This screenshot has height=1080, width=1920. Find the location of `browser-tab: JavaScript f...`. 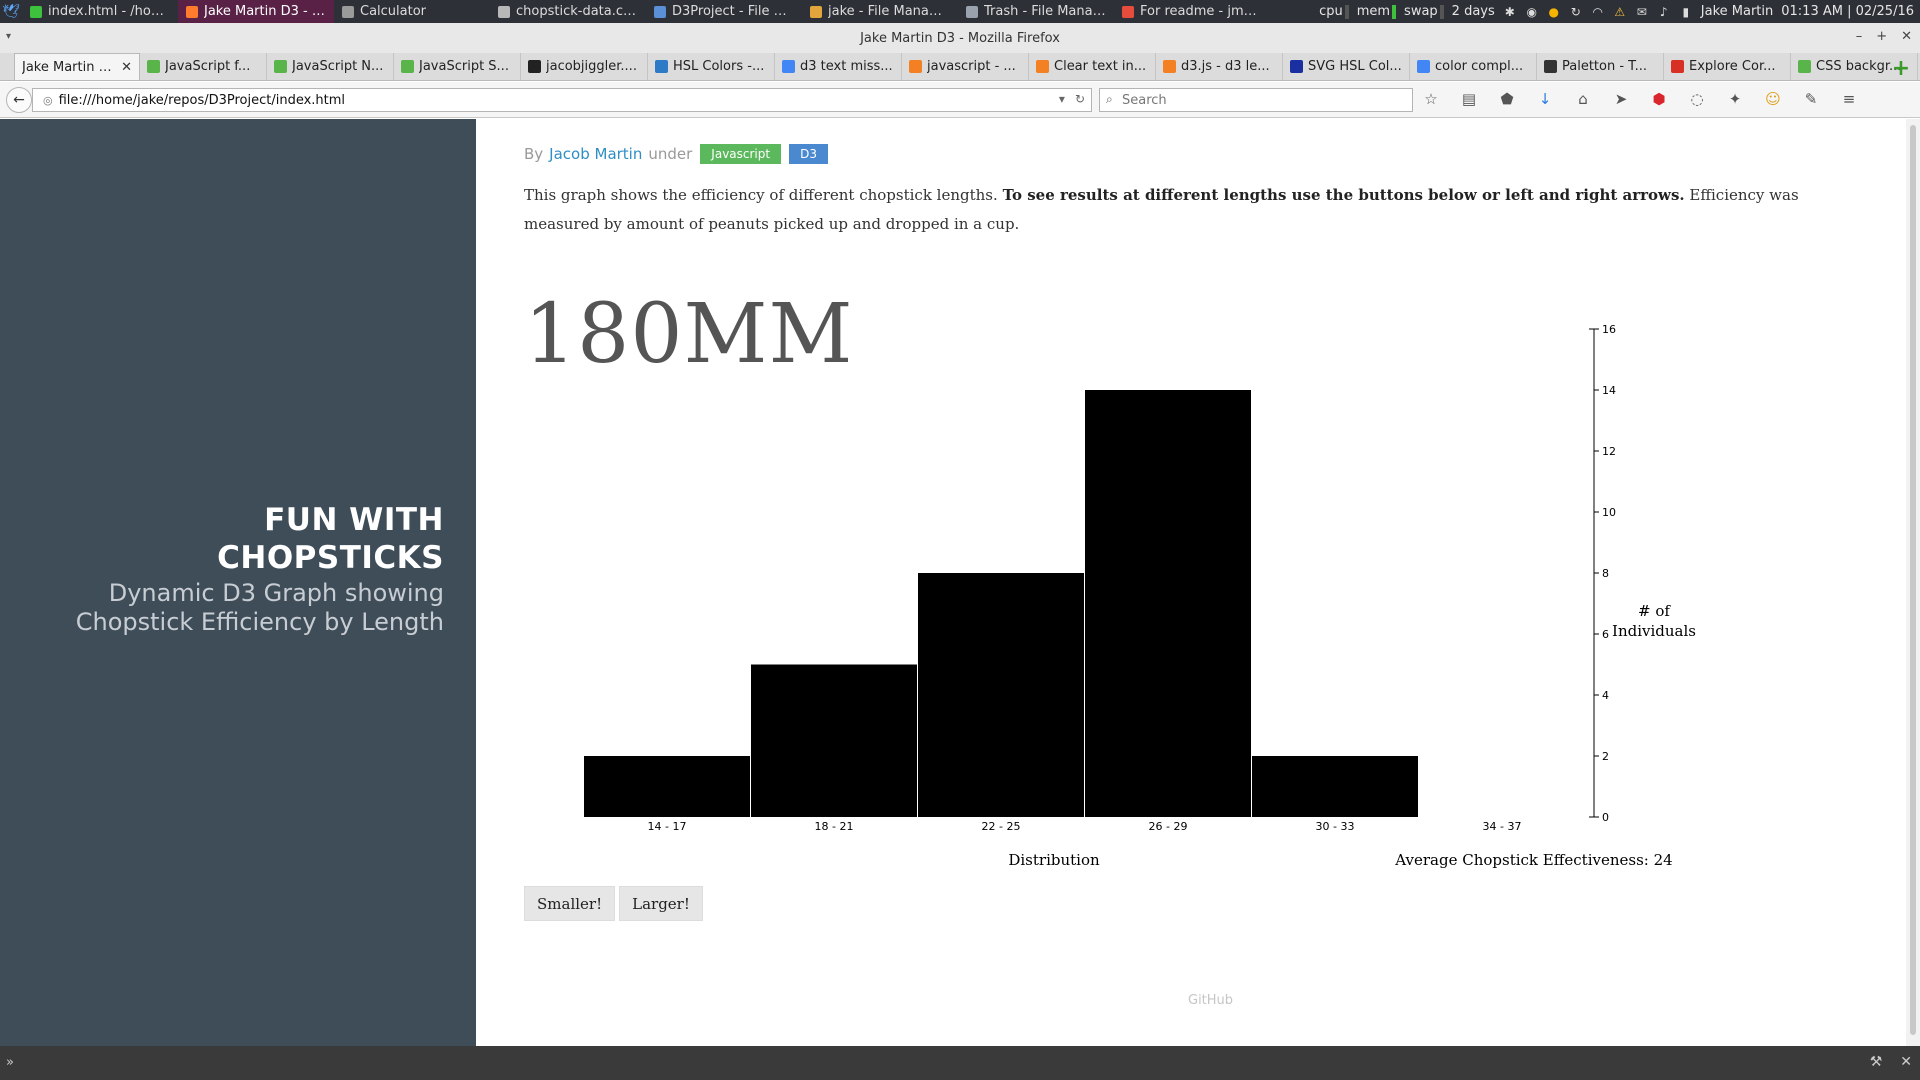

browser-tab: JavaScript f... is located at coordinates (203, 66).